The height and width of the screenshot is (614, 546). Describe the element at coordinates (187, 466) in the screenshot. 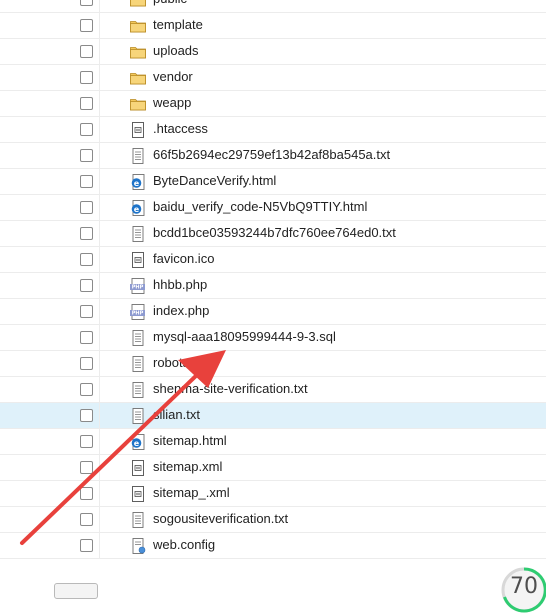

I see `file-name: sitemap.xml` at that location.